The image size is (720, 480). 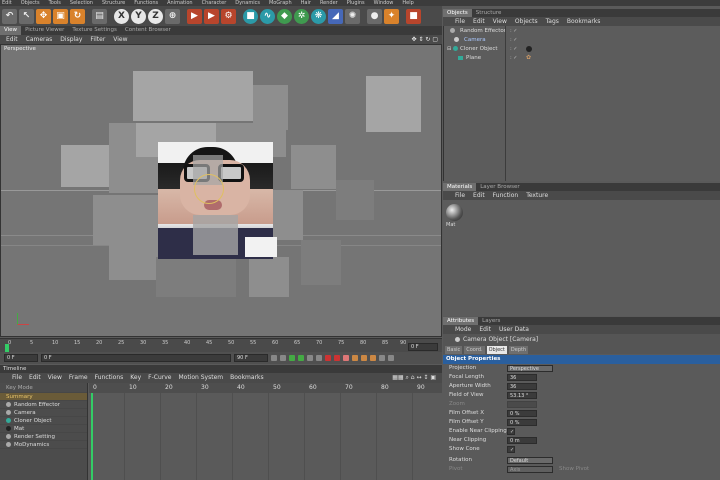 What do you see at coordinates (450, 225) in the screenshot?
I see `material-name: Mat` at bounding box center [450, 225].